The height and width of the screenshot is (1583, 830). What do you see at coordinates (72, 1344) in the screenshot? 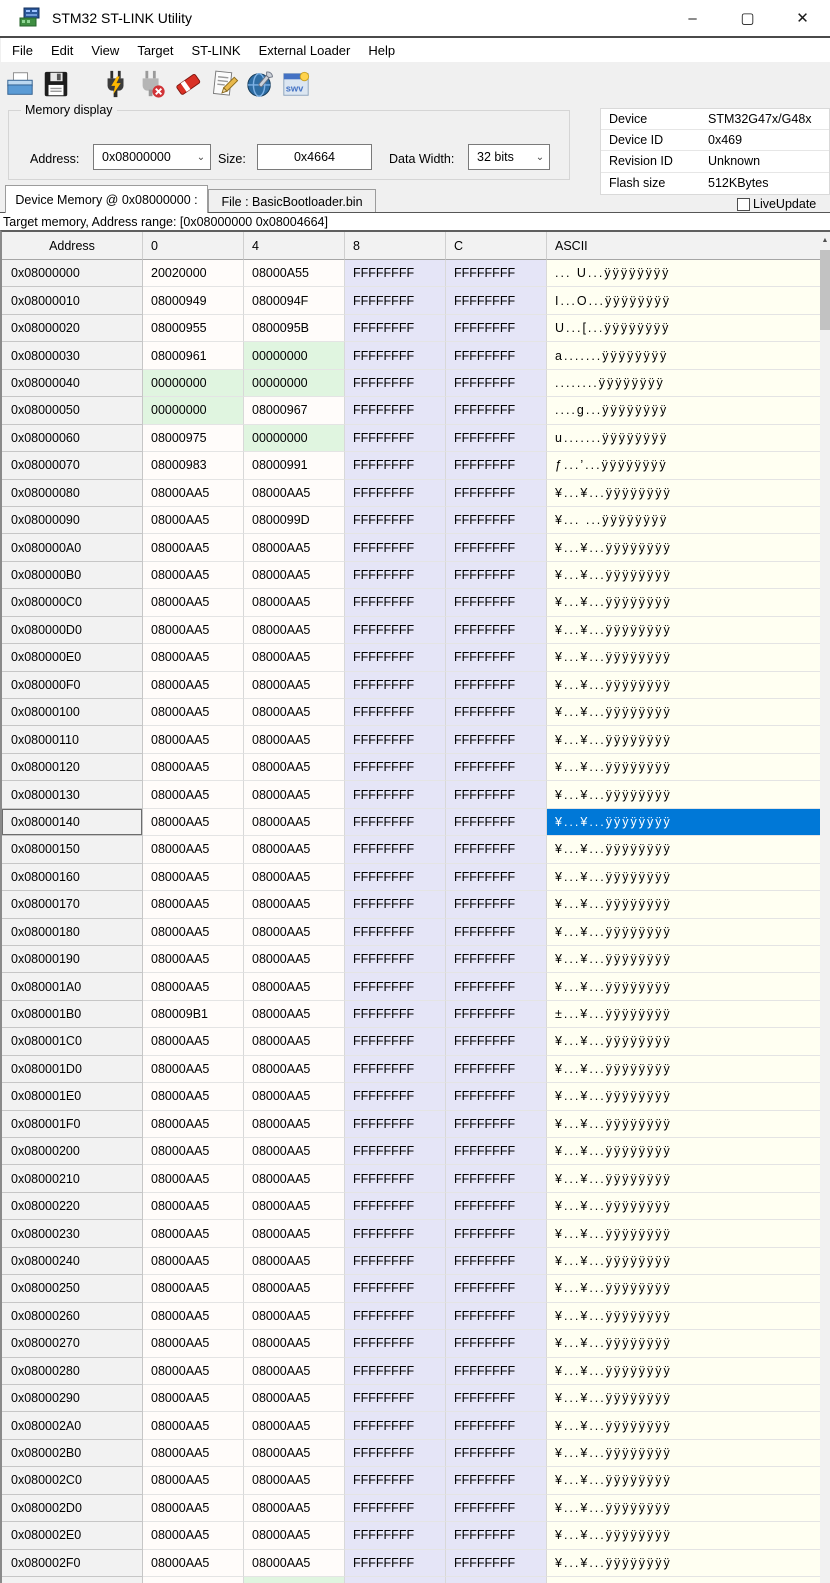
I see `row-header: 0x08000270` at bounding box center [72, 1344].